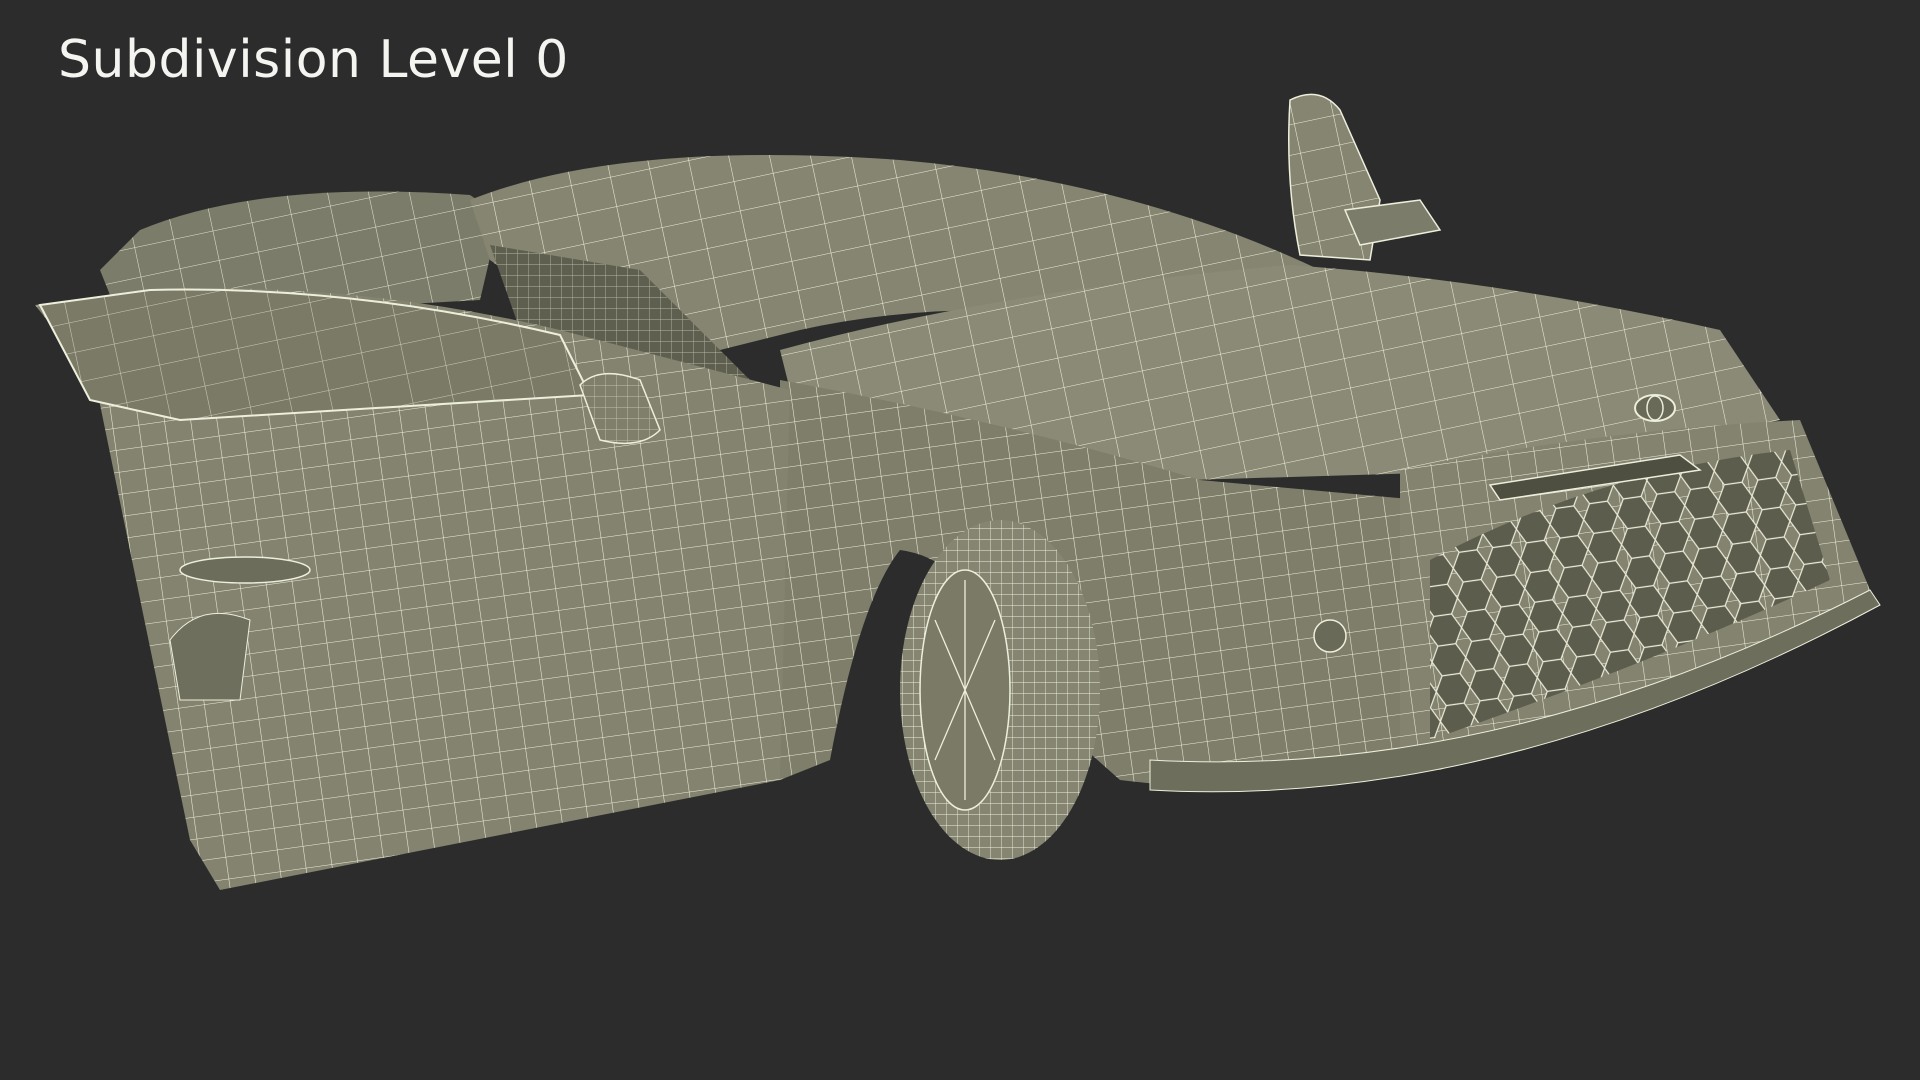  Describe the element at coordinates (1655, 408) in the screenshot. I see `brand-emblem` at that location.